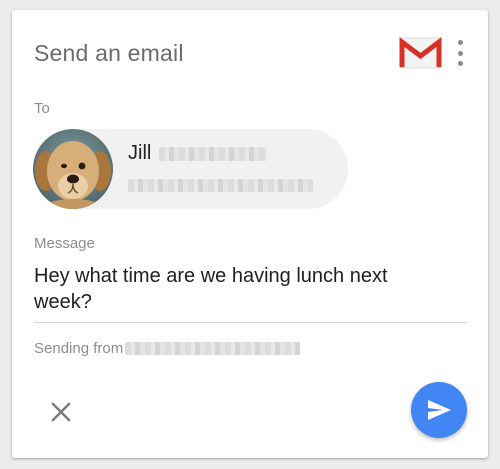  Describe the element at coordinates (213, 153) in the screenshot. I see `redacted-surname` at that location.